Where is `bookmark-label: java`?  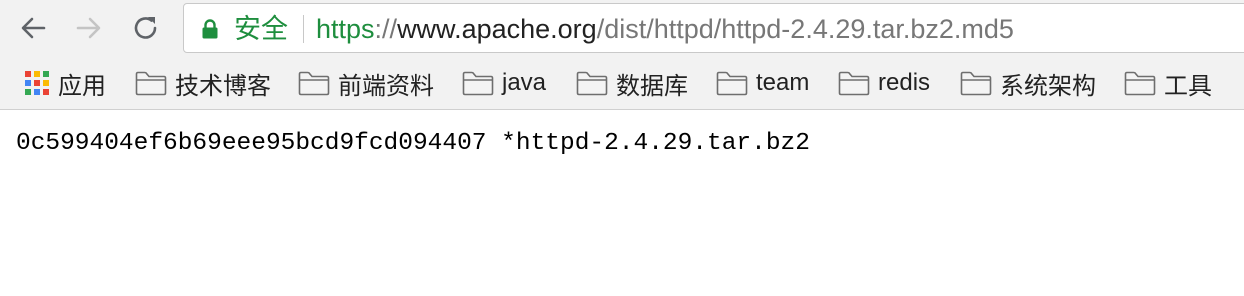 bookmark-label: java is located at coordinates (524, 82).